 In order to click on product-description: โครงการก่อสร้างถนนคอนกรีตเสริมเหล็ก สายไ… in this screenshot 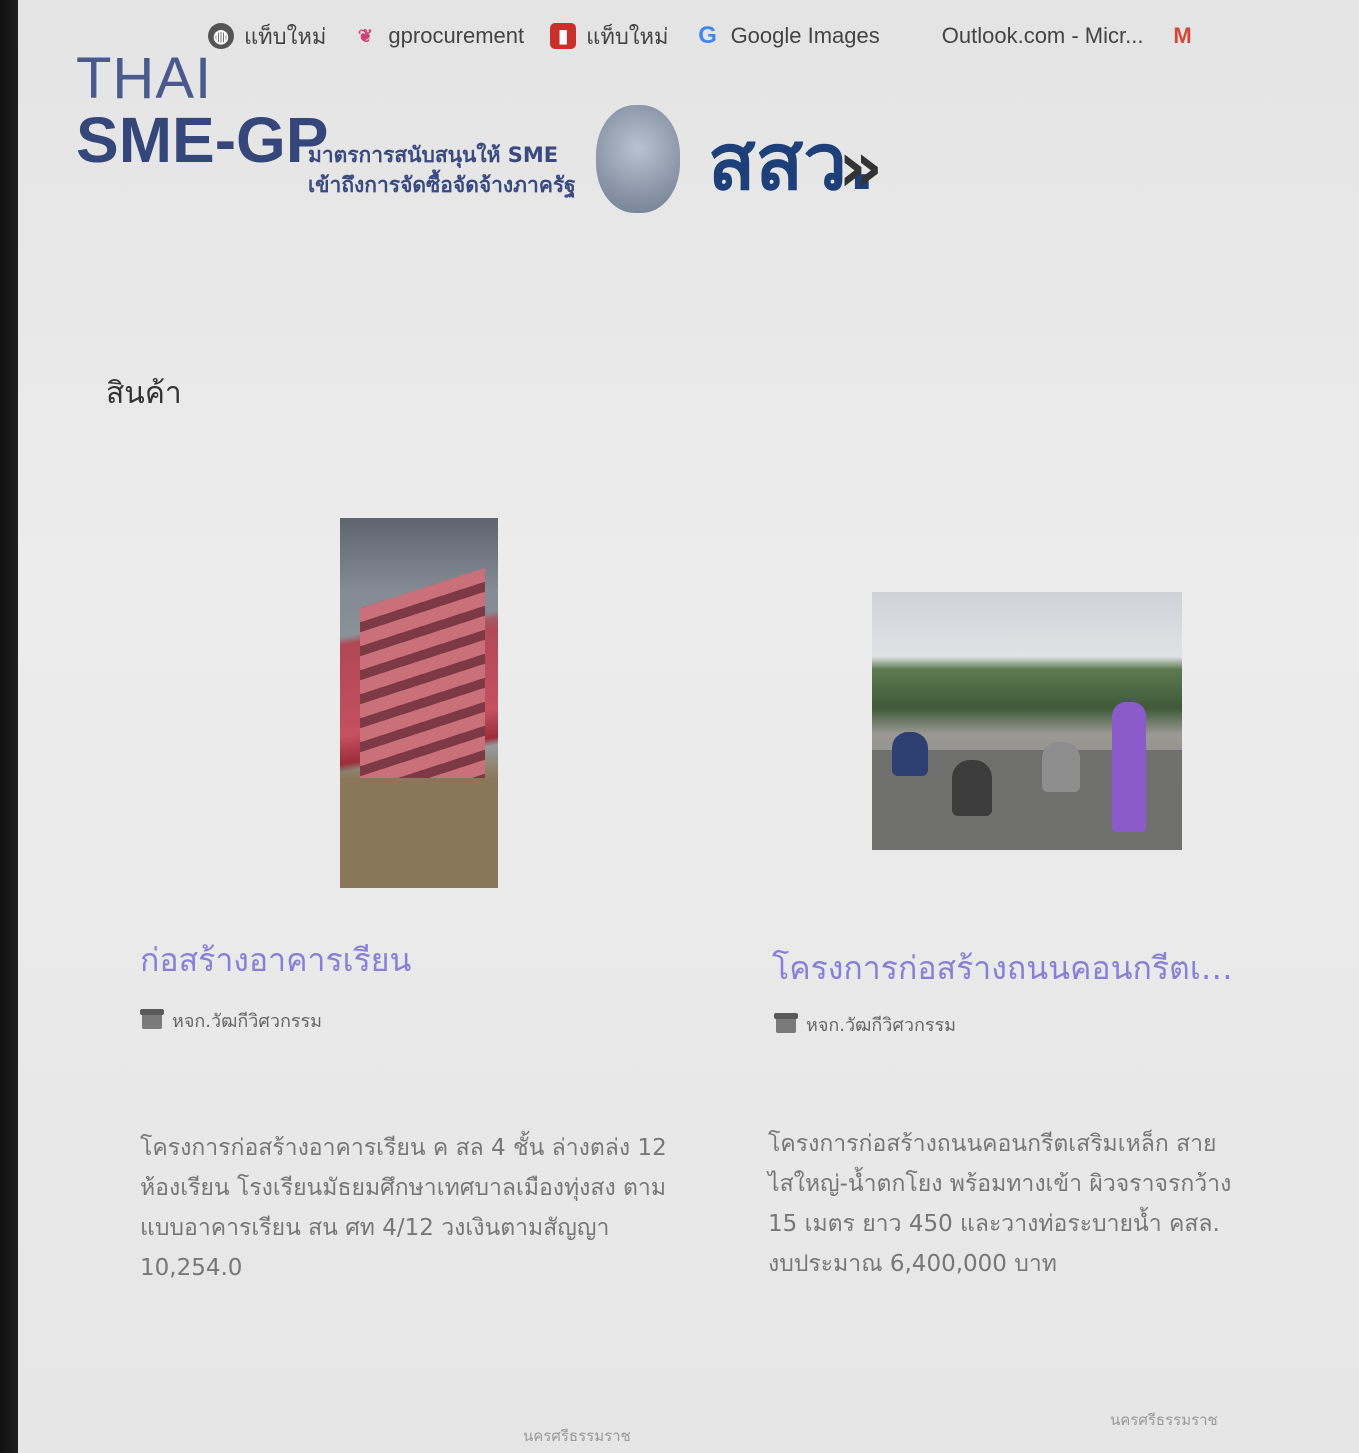, I will do `click(1000, 1204)`.